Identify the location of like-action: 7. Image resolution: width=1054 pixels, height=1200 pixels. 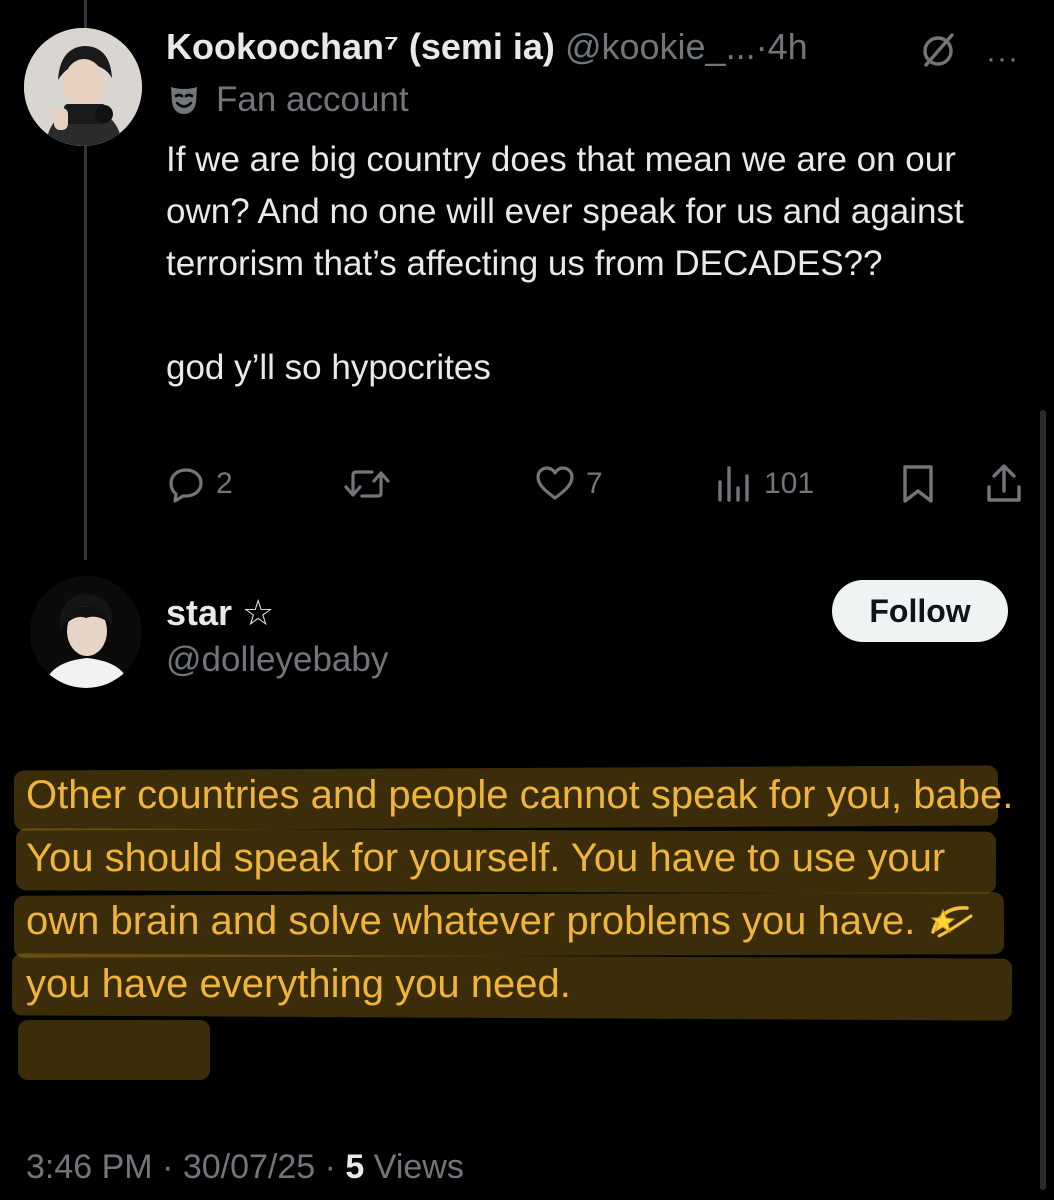
(568, 484).